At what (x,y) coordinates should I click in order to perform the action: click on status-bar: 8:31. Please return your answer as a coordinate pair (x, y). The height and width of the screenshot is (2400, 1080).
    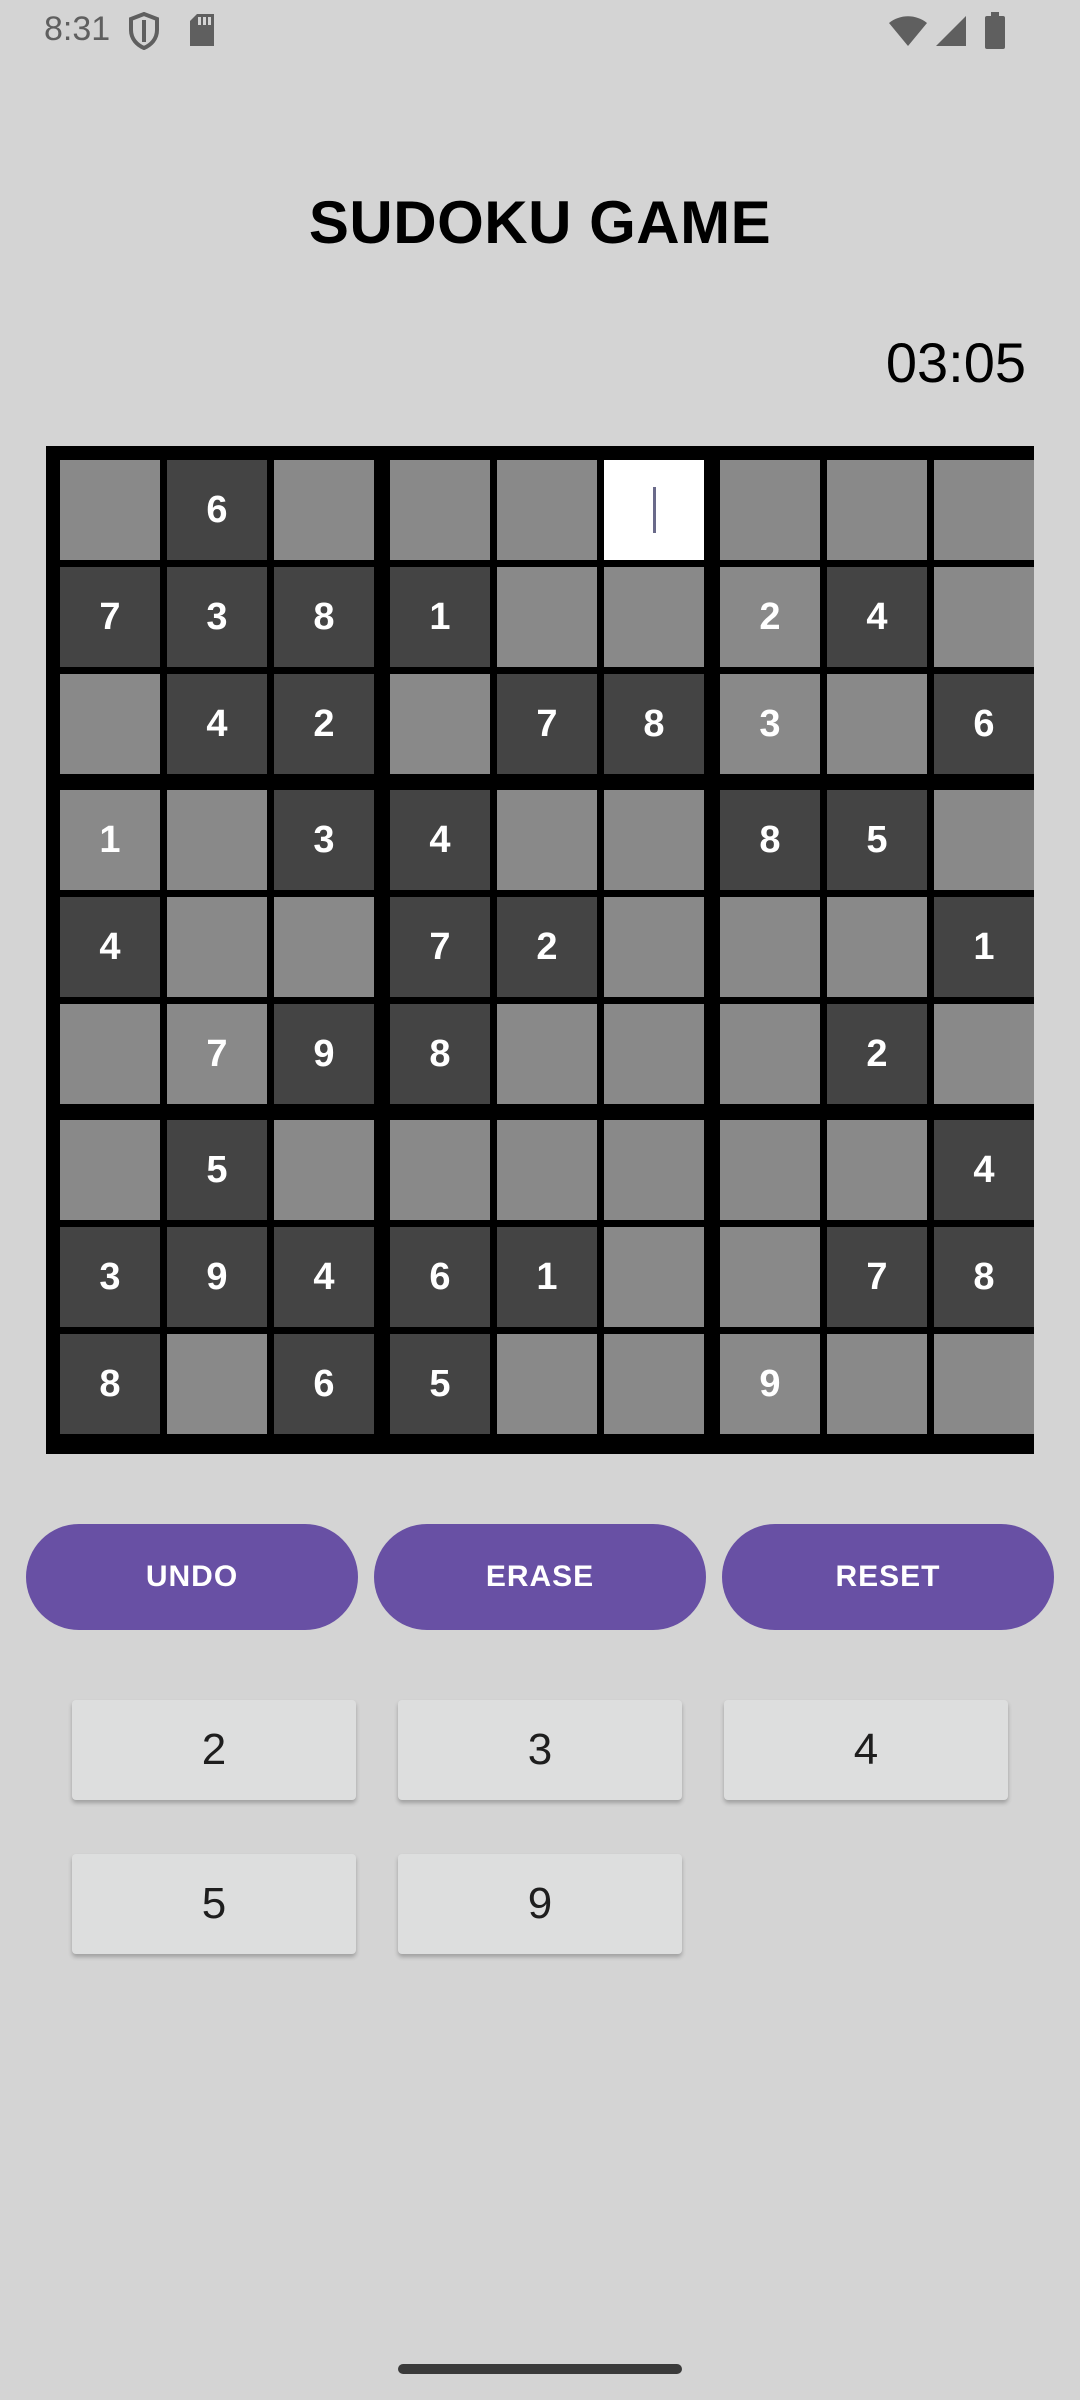
    Looking at the image, I should click on (540, 32).